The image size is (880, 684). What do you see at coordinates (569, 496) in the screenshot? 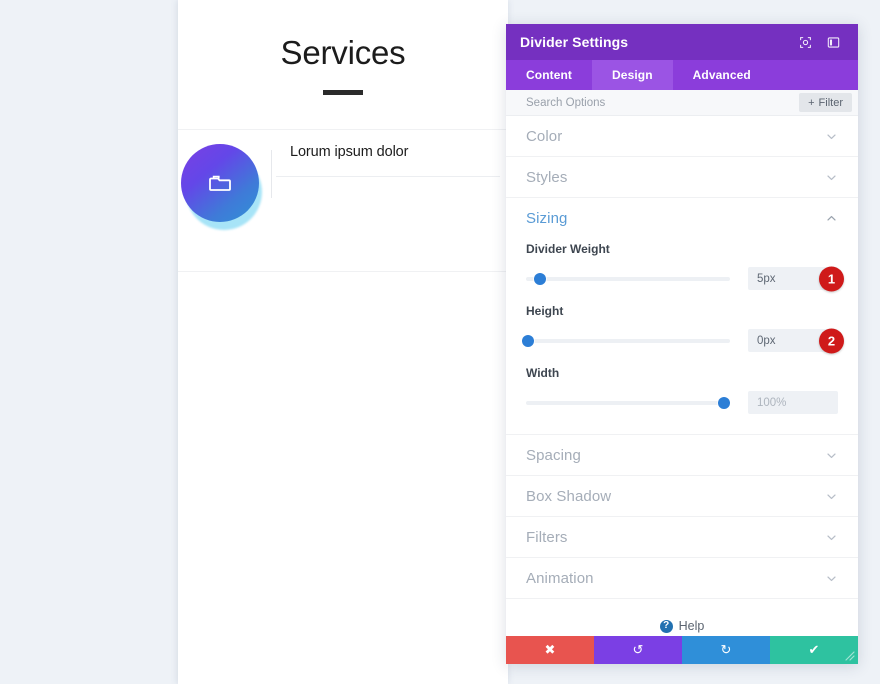
I see `section-label-box-shadow: Box Shadow` at bounding box center [569, 496].